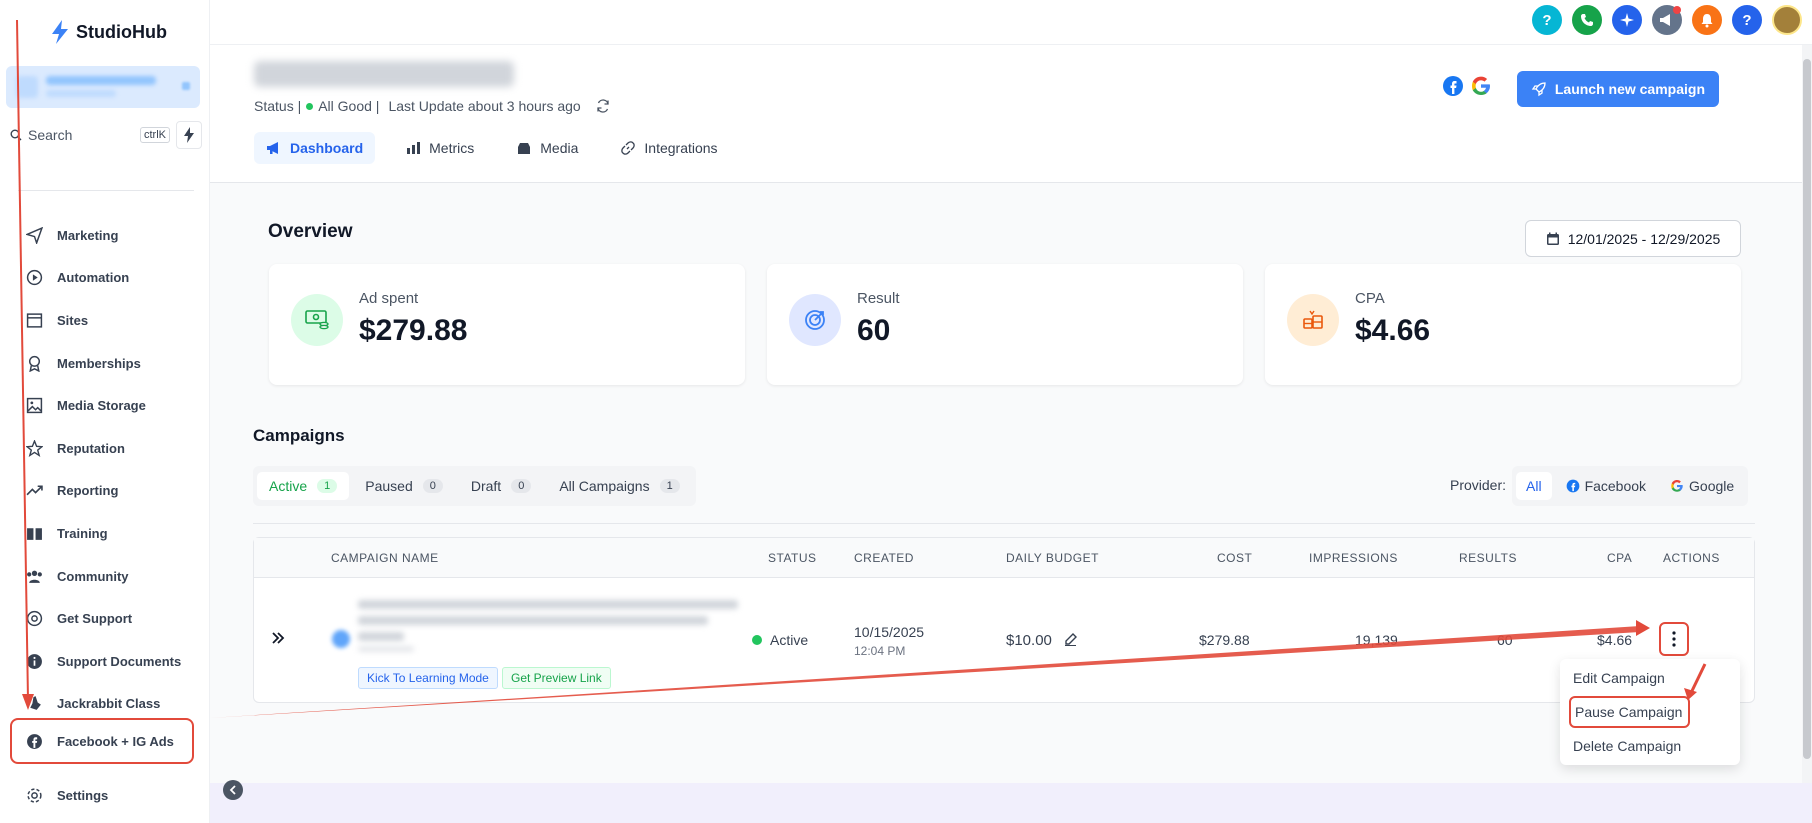  Describe the element at coordinates (278, 106) in the screenshot. I see `status-label: Status |` at that location.